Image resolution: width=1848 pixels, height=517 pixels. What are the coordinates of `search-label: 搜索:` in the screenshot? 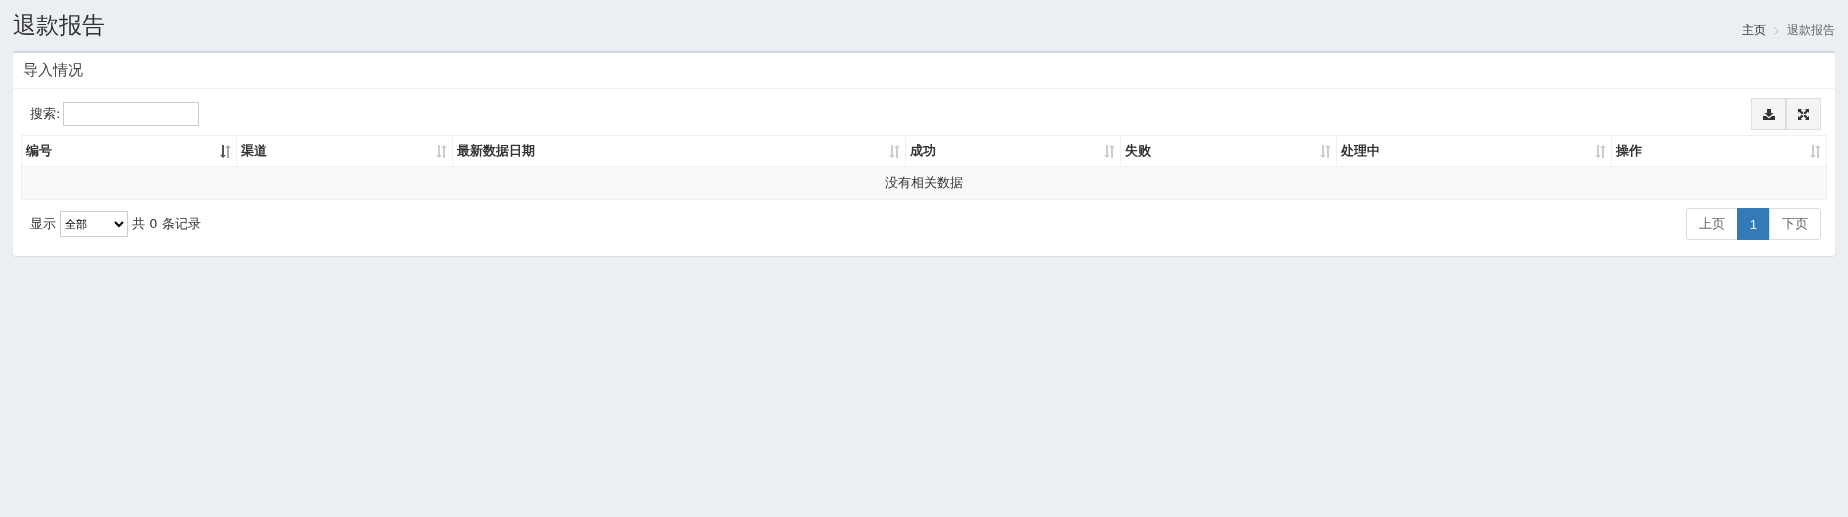 It's located at (45, 114).